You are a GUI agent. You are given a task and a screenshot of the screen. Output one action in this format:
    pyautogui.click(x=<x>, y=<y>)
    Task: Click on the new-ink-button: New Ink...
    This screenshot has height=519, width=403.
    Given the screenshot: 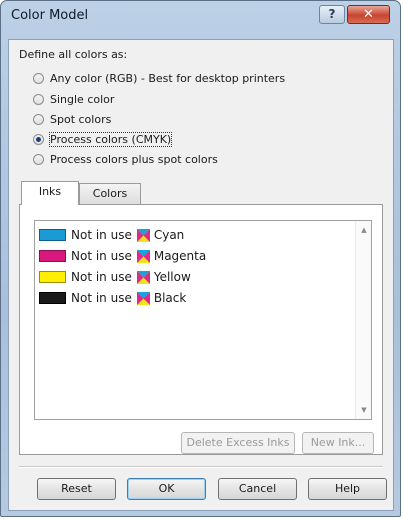 What is the action you would take?
    pyautogui.click(x=338, y=443)
    